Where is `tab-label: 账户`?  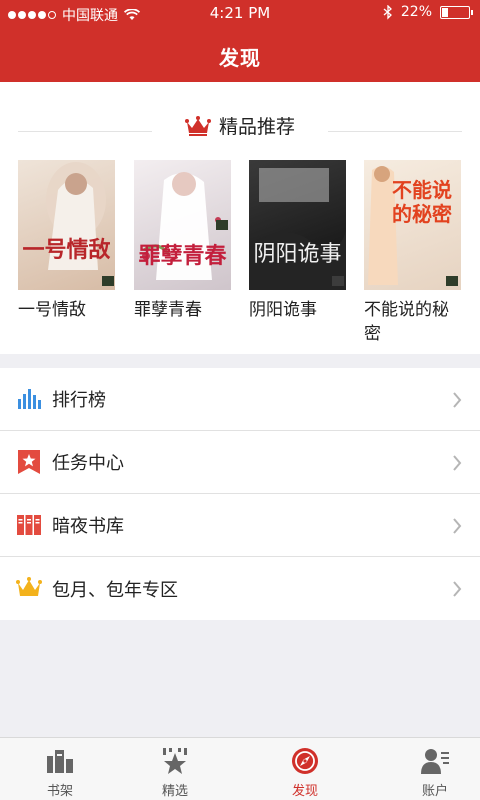 tab-label: 账户 is located at coordinates (434, 791).